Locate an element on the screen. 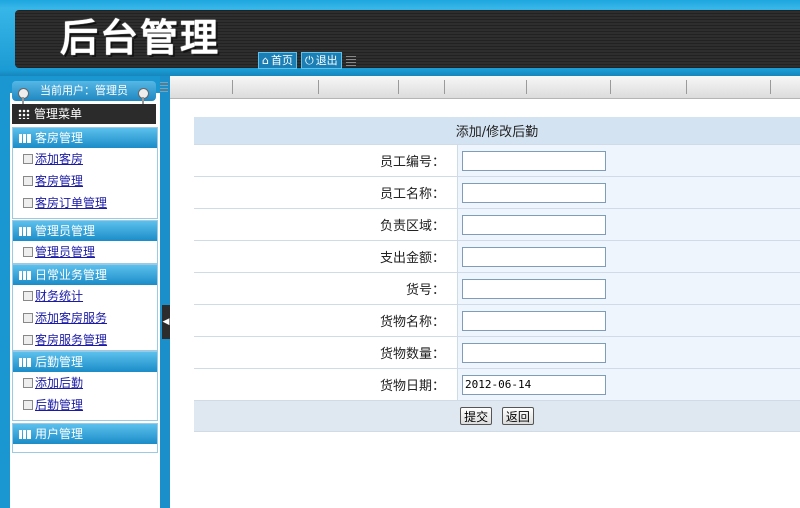 This screenshot has width=800, height=508. menu-group-rooms: 客房管理 添加客房 客房管理 客房订单管理 is located at coordinates (85, 173).